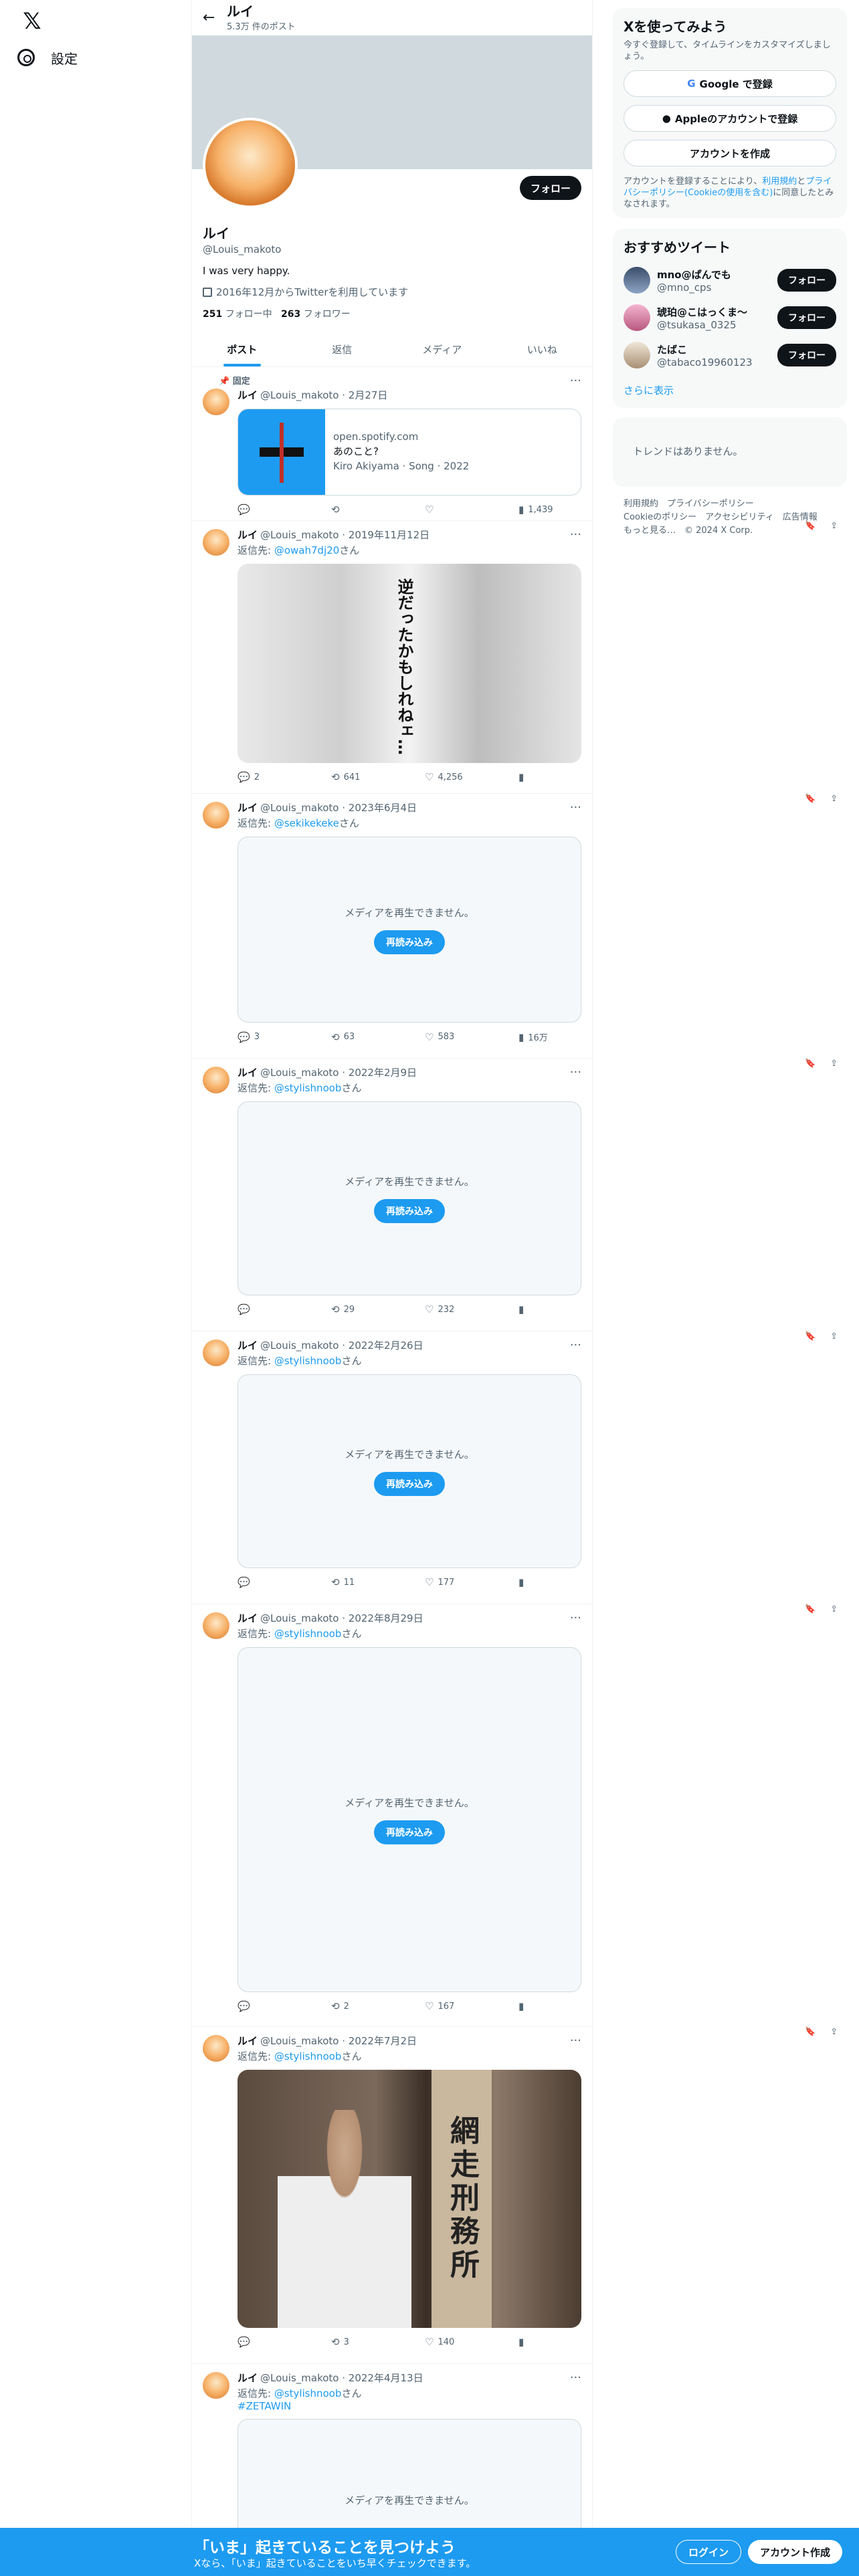 The image size is (859, 2576). What do you see at coordinates (730, 531) in the screenshot?
I see `footer-line: もっと見る… © 2024 X Corp.` at bounding box center [730, 531].